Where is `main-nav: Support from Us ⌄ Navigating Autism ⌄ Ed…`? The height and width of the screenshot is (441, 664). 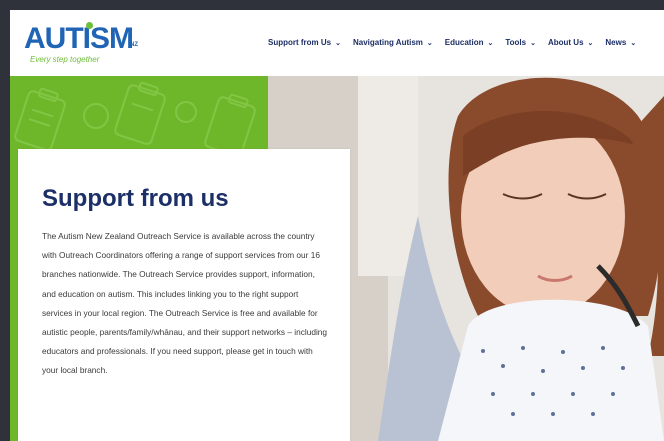
main-nav: Support from Us ⌄ Navigating Autism ⌄ Ed… is located at coordinates (458, 42).